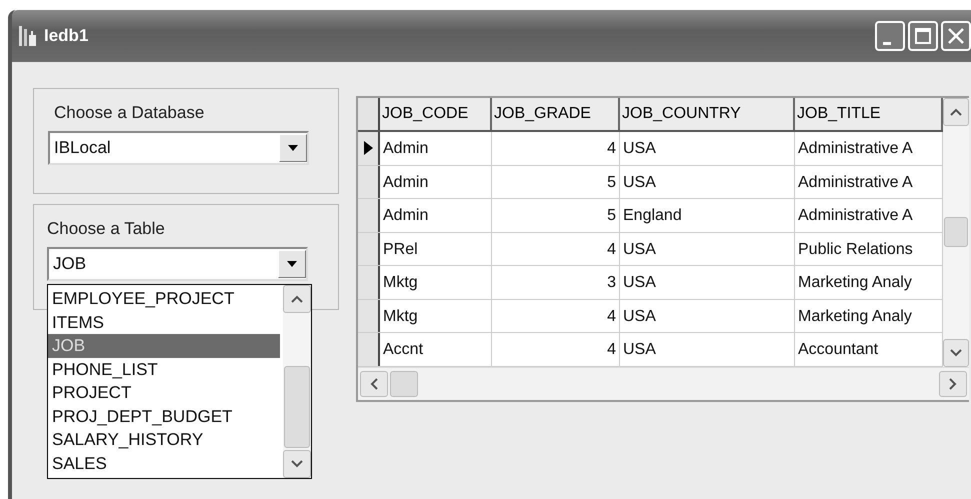 The image size is (971, 499). What do you see at coordinates (178, 148) in the screenshot?
I see `database-combobox: IBLocal` at bounding box center [178, 148].